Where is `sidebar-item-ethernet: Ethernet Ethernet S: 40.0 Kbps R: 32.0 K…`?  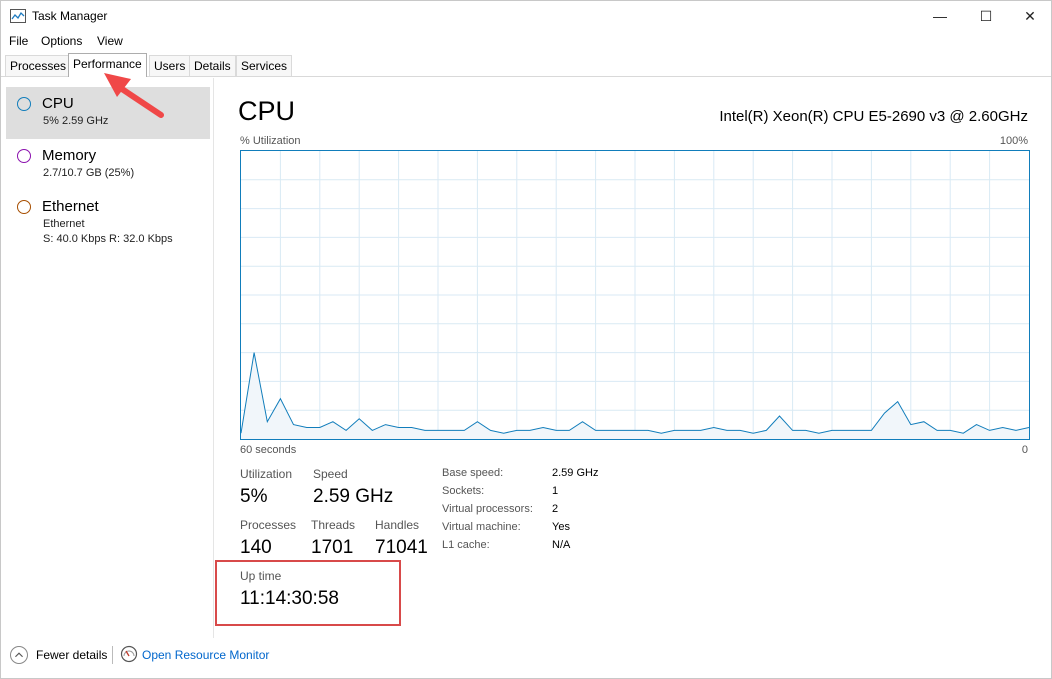 sidebar-item-ethernet: Ethernet Ethernet S: 40.0 Kbps R: 32.0 K… is located at coordinates (108, 221).